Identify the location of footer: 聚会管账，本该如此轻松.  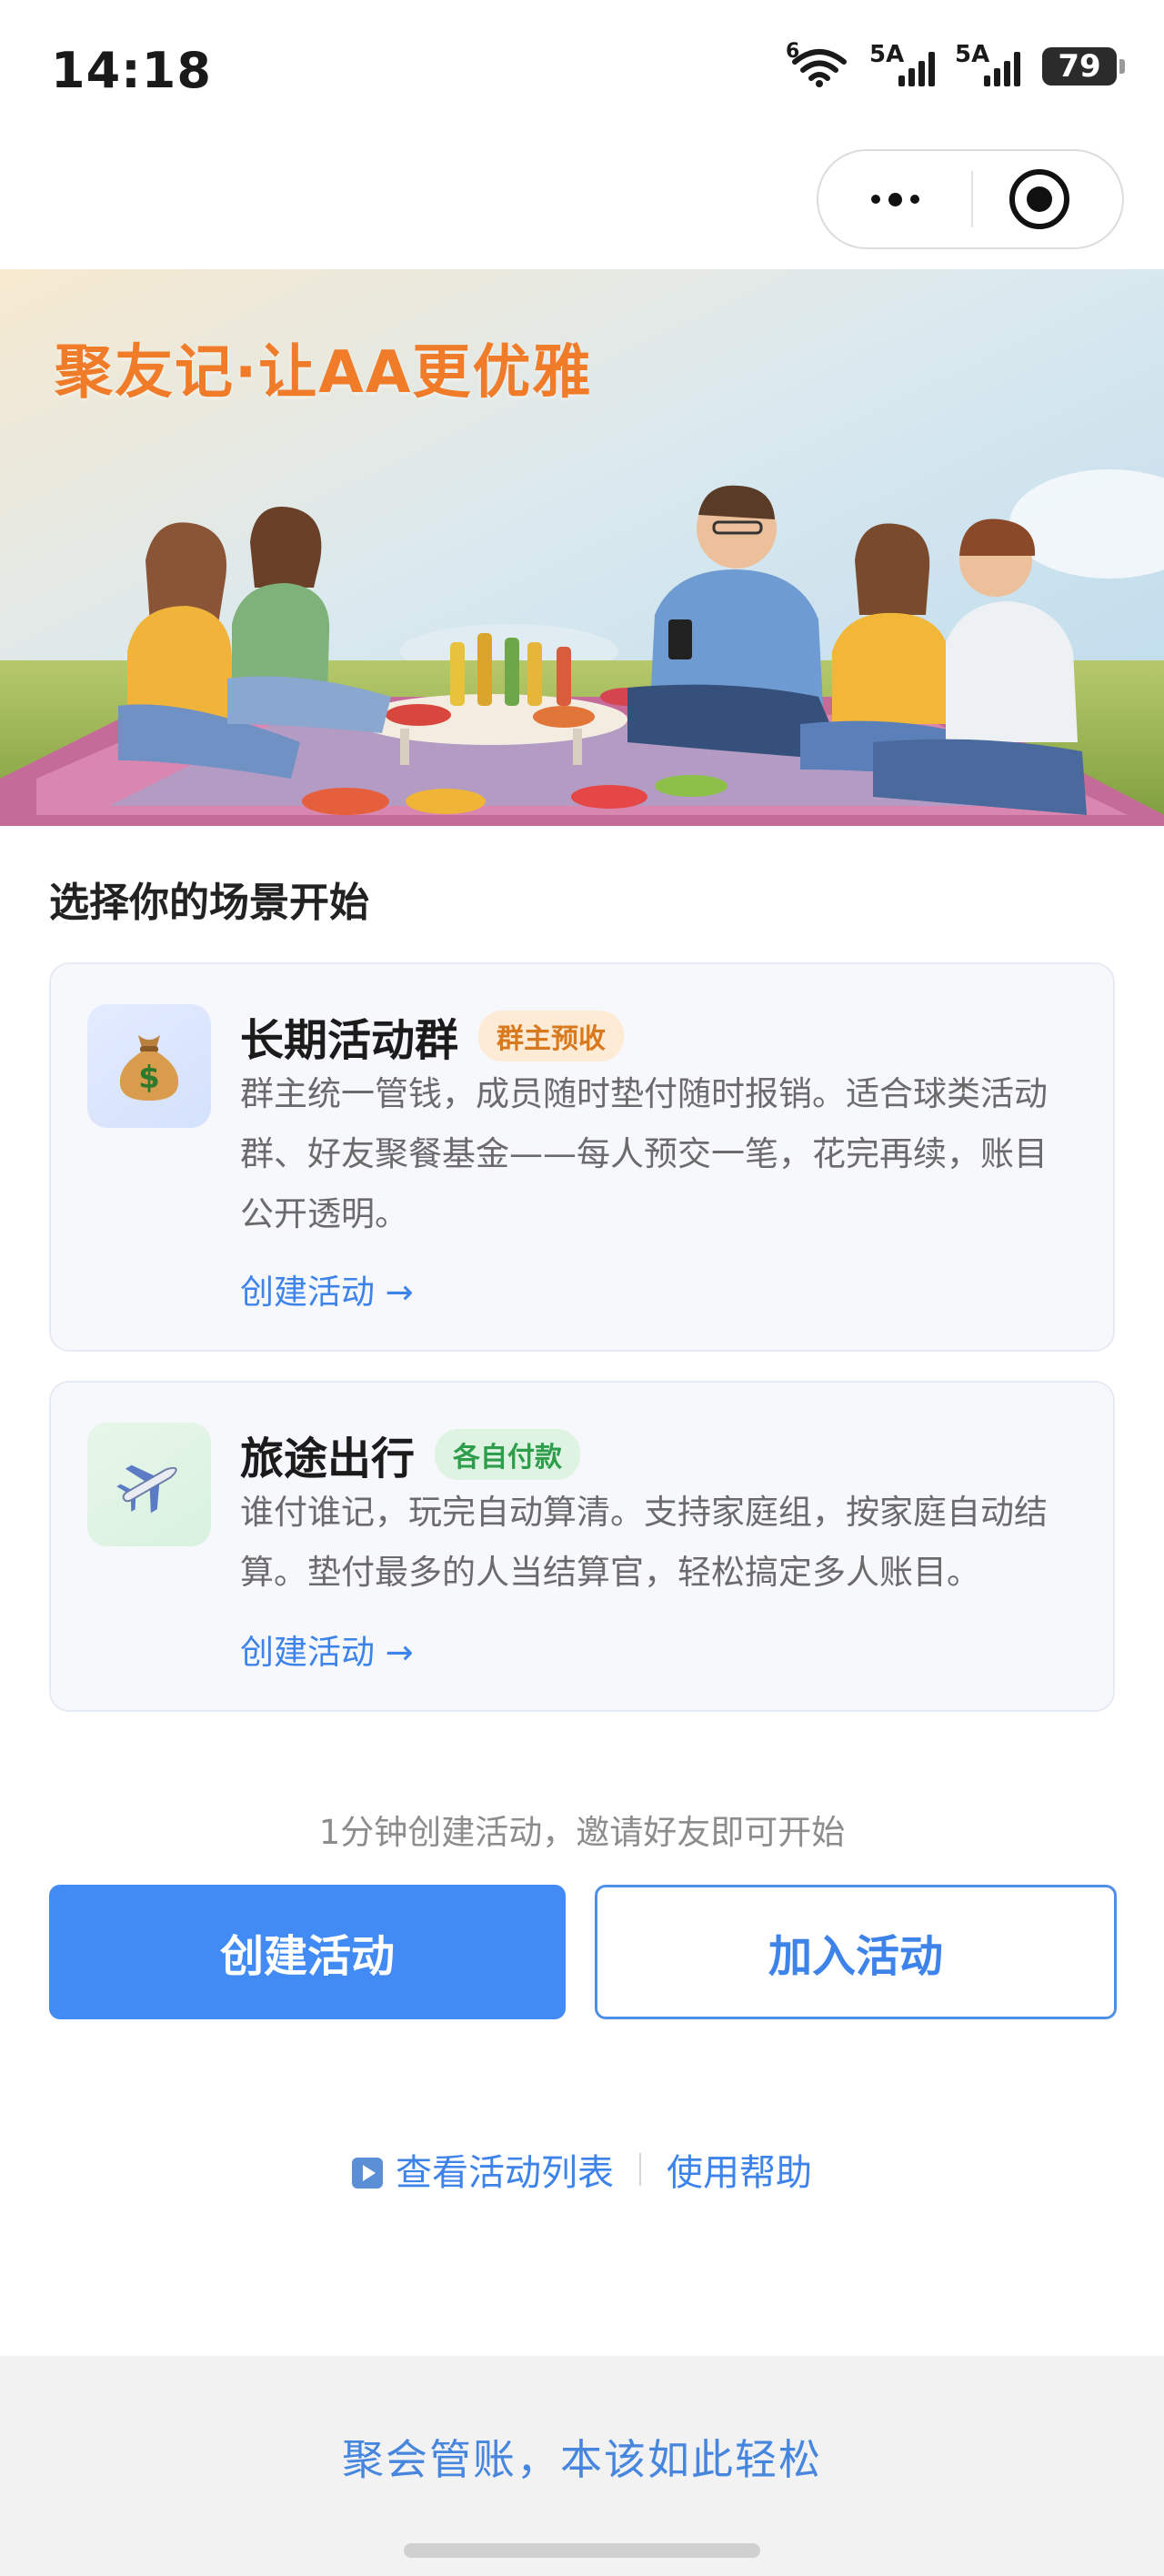
(582, 2466).